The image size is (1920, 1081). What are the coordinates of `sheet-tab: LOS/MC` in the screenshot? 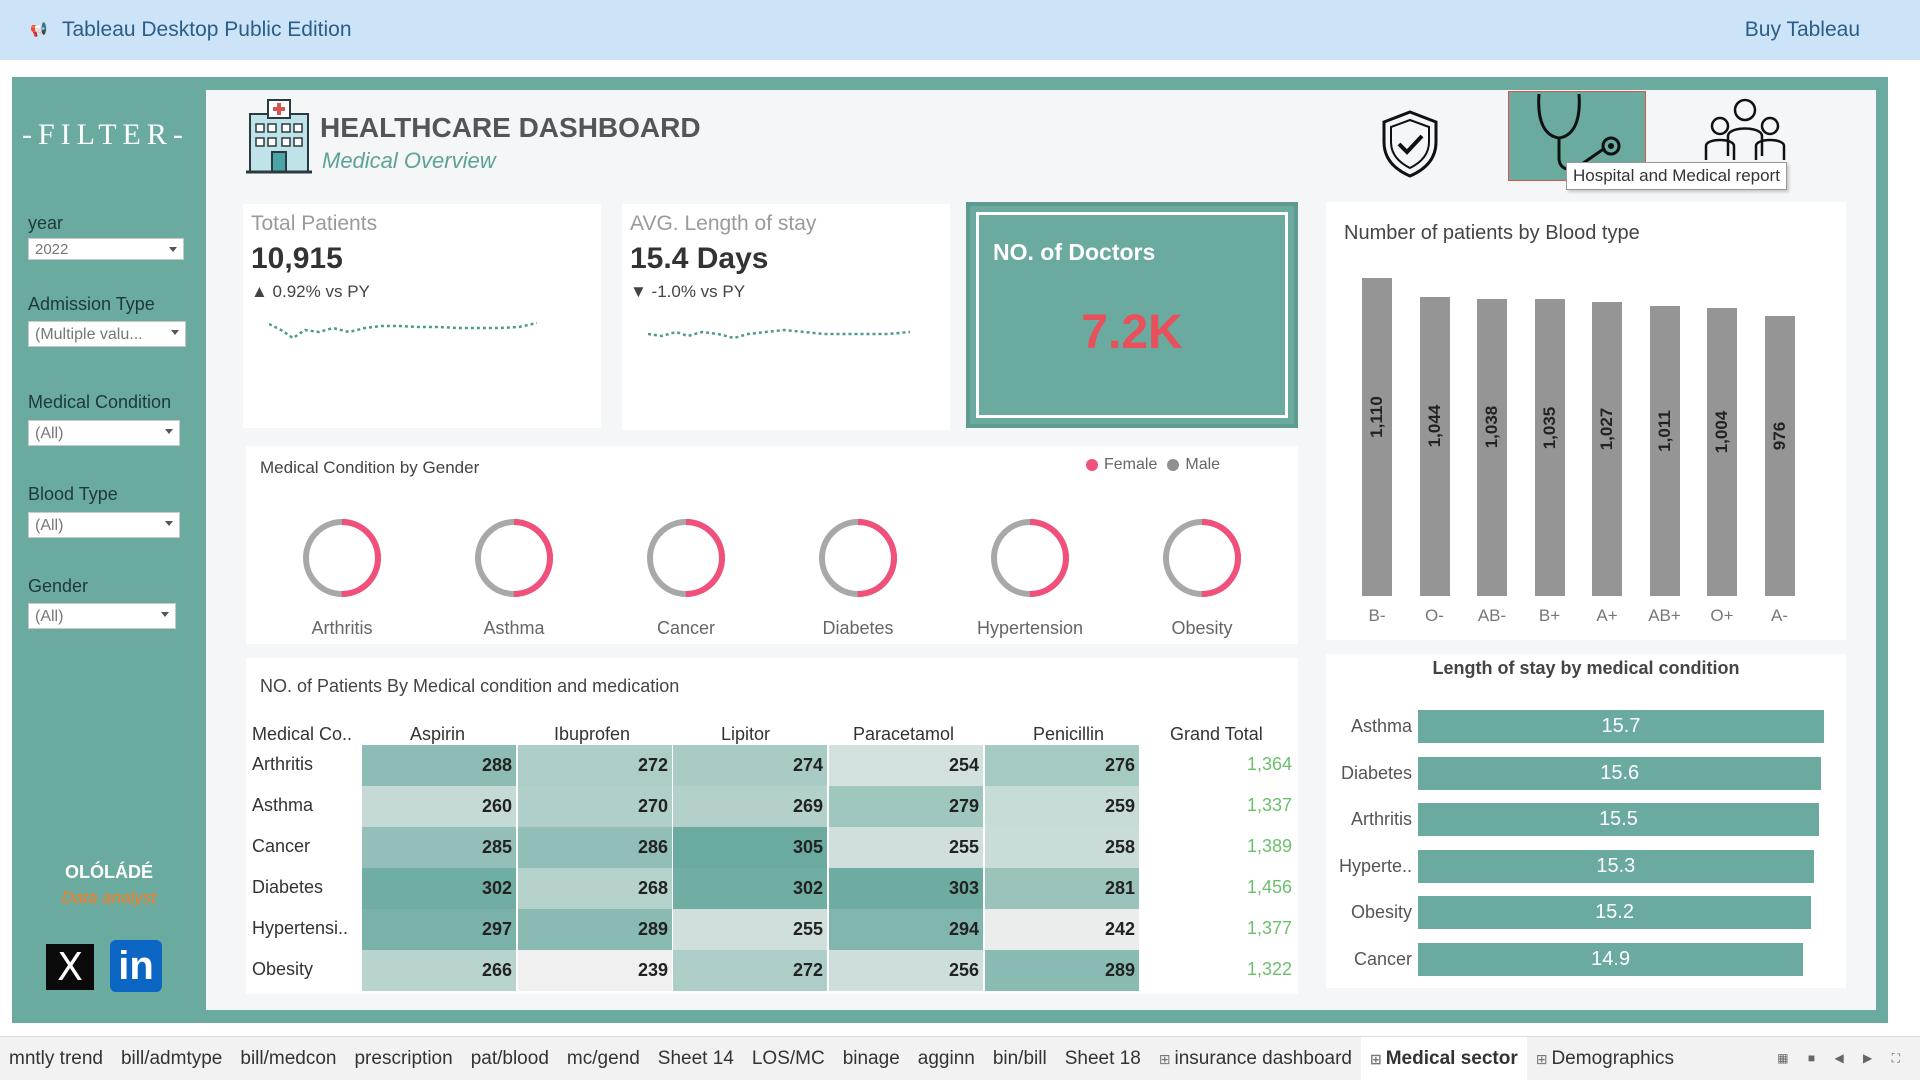 It's located at (788, 1059).